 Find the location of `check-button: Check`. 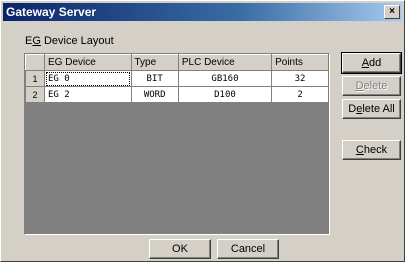

check-button: Check is located at coordinates (371, 150).